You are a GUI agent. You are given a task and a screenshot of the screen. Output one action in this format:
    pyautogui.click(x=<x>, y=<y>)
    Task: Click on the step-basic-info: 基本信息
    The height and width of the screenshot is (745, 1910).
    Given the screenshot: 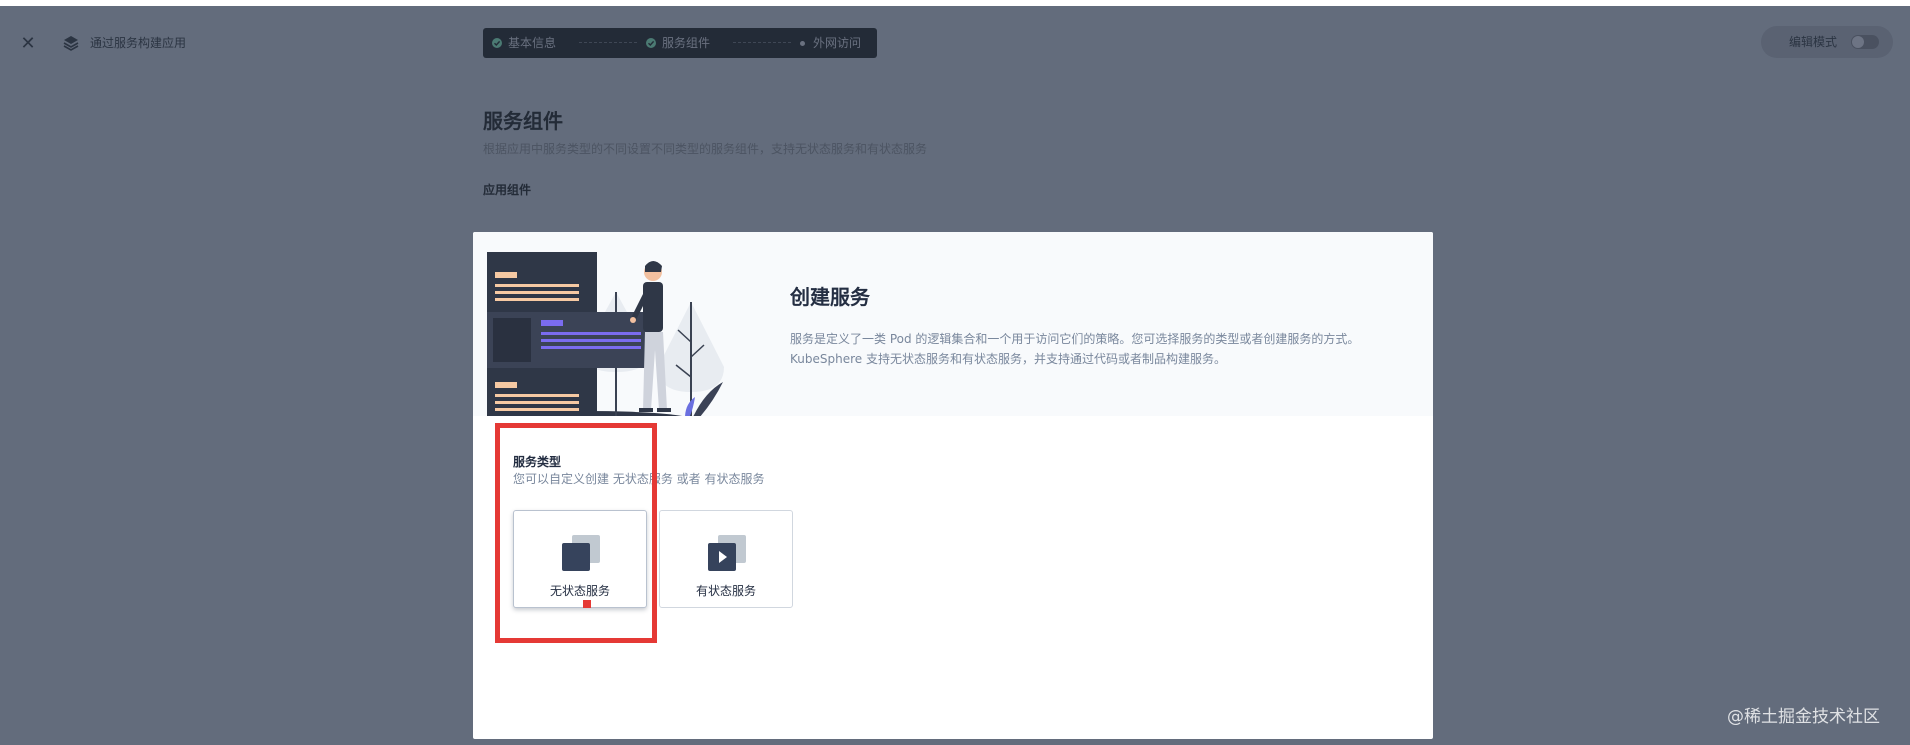 What is the action you would take?
    pyautogui.click(x=524, y=43)
    